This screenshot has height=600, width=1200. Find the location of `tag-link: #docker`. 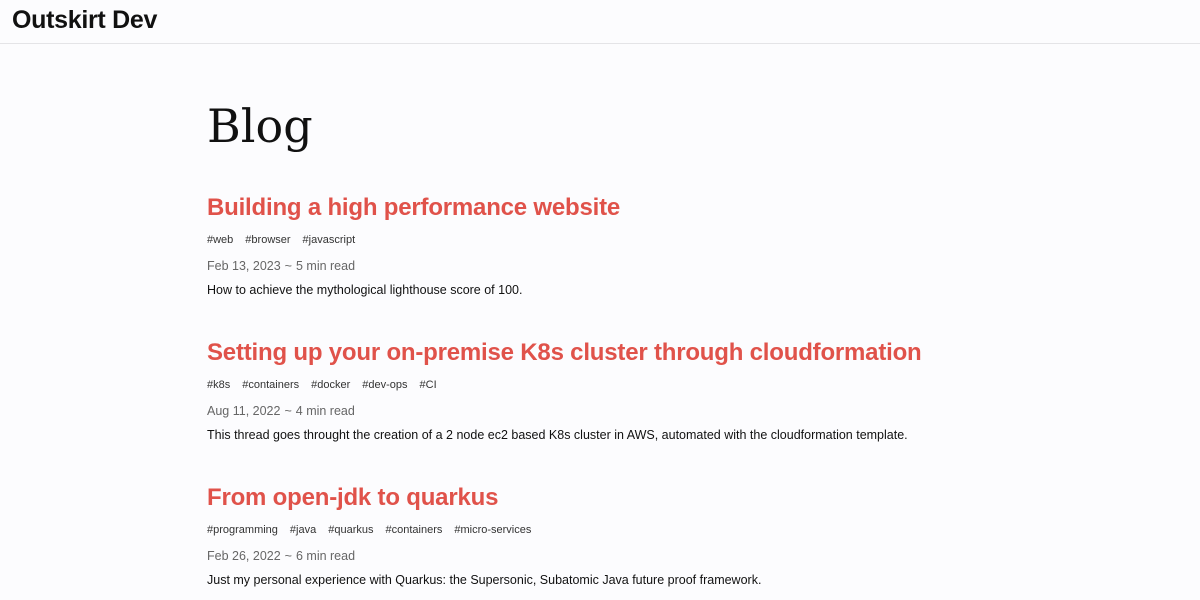

tag-link: #docker is located at coordinates (330, 385).